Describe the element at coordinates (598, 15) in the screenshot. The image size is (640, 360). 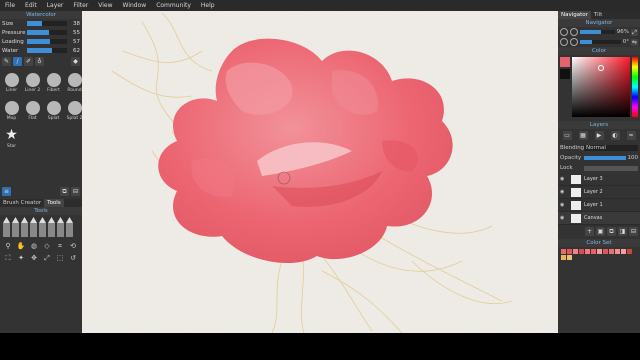
I see `tab-tilt: Tilt` at that location.